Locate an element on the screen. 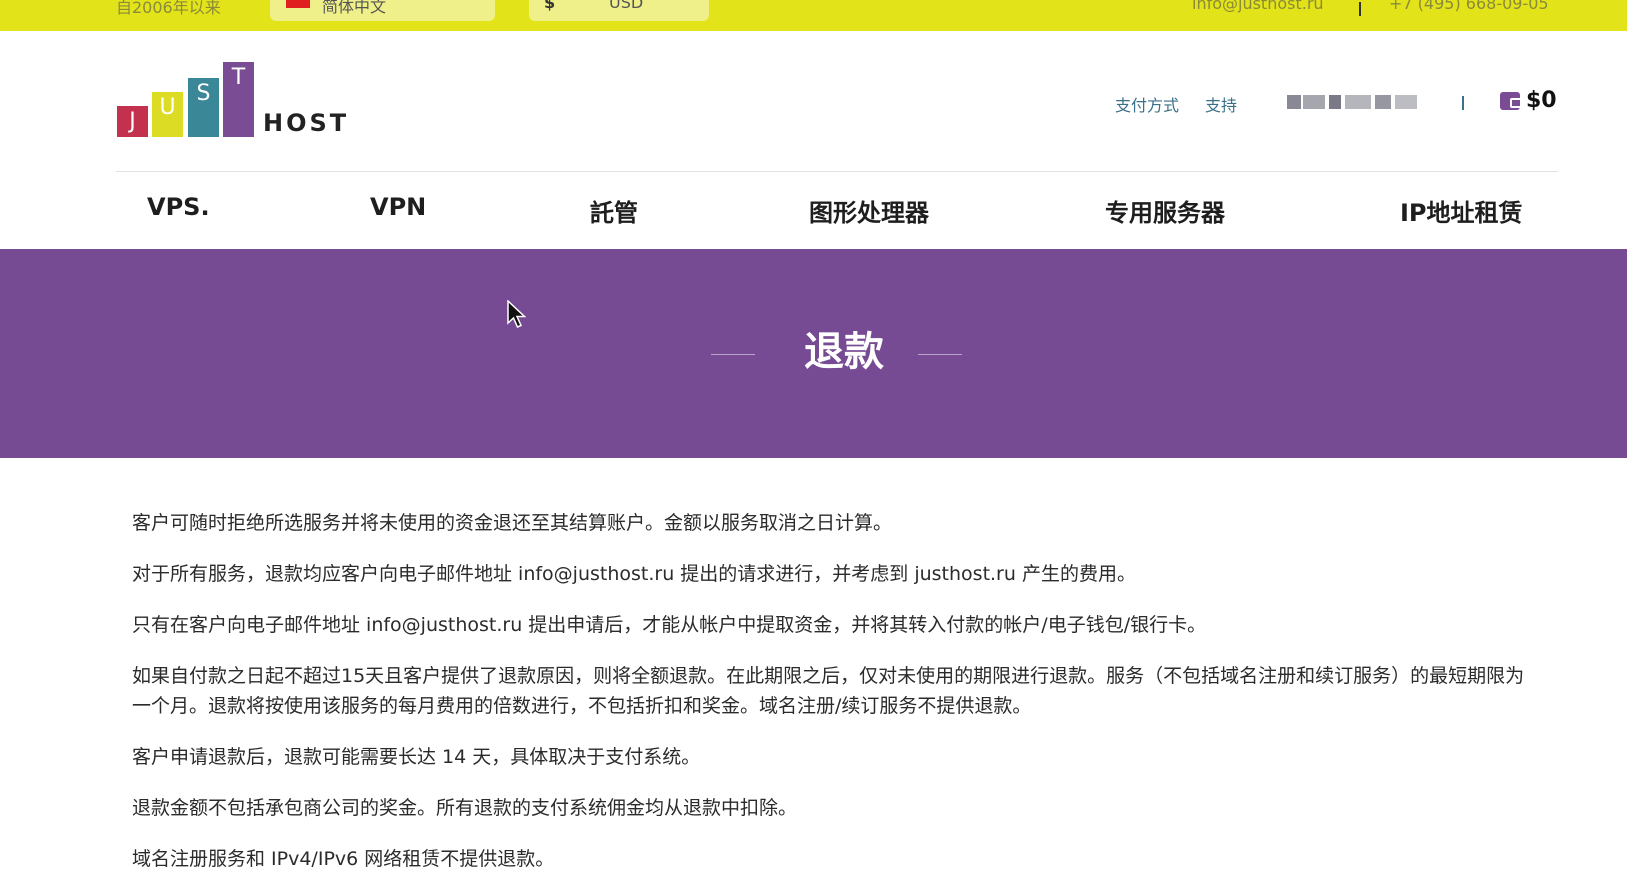 The width and height of the screenshot is (1627, 893). nav-item-dedicated-servers: 专用服务器 is located at coordinates (1165, 210).